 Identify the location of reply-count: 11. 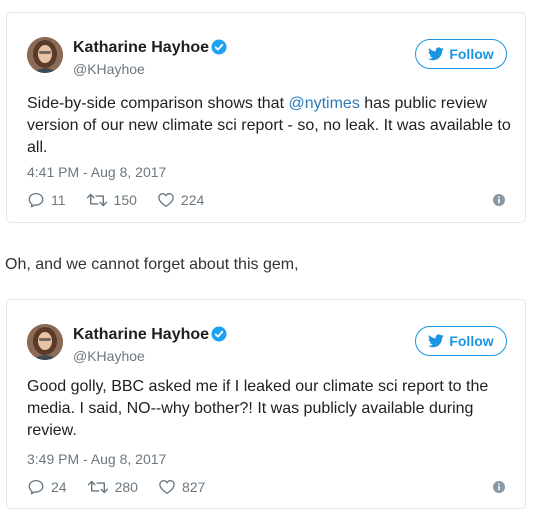
(58, 200).